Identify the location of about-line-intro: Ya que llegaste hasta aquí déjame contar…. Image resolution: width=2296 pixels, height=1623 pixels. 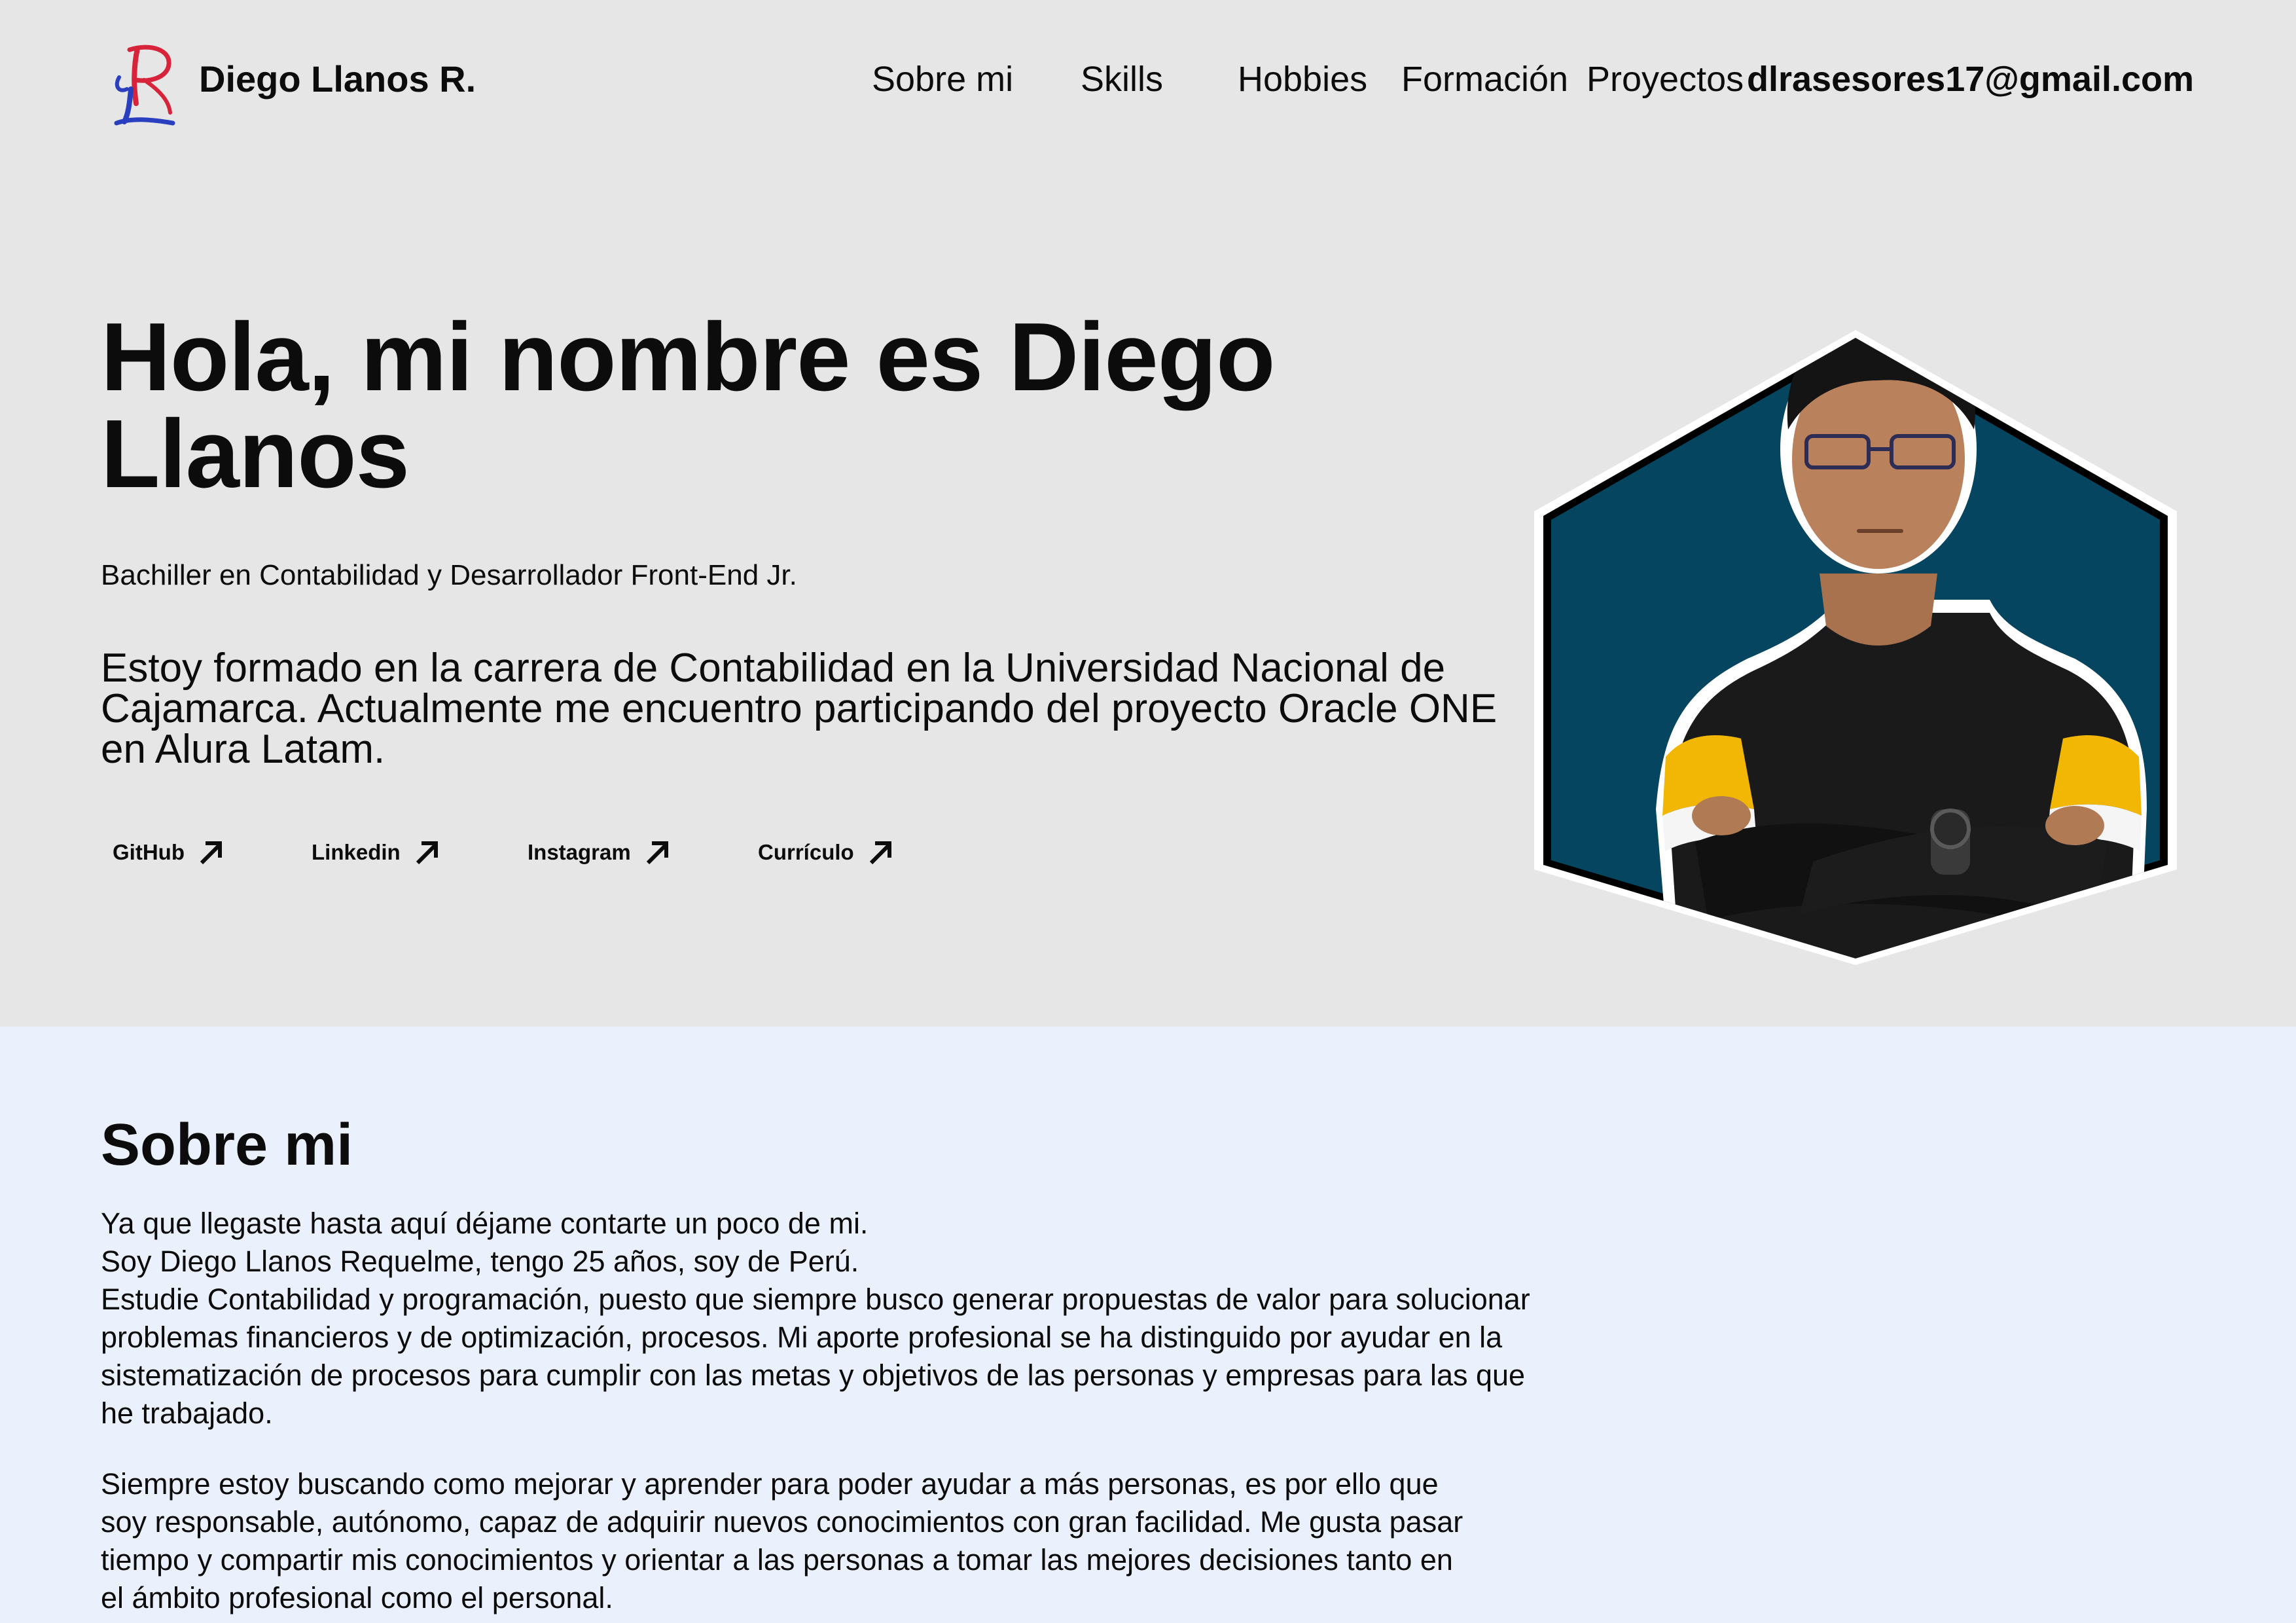
(485, 1223).